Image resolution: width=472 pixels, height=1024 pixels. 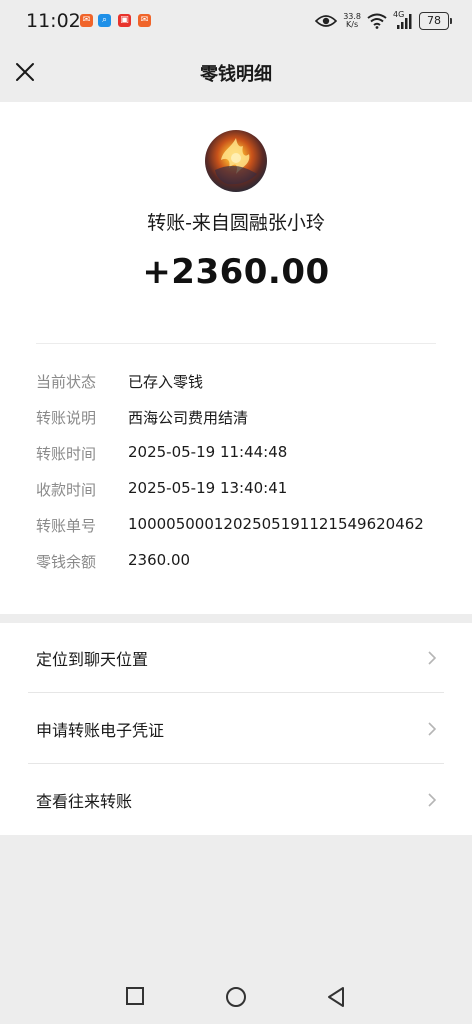 I want to click on detail-row-receive-time: 收款时间 2025-05-19 13:40:41, so click(x=246, y=491).